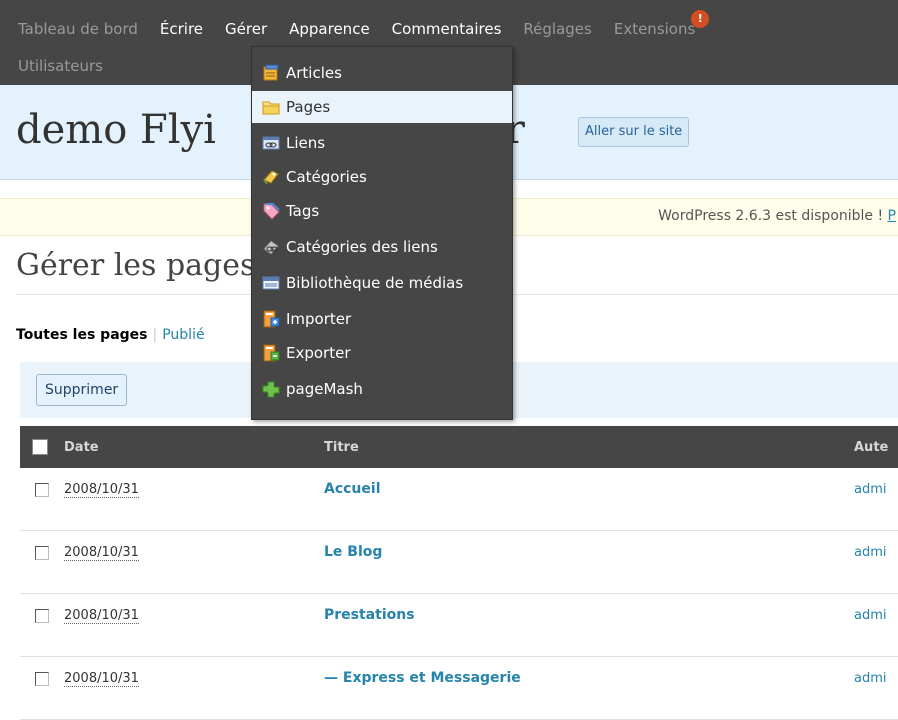 The image size is (898, 720). What do you see at coordinates (459, 447) in the screenshot?
I see `table-header: Date Titre Aute` at bounding box center [459, 447].